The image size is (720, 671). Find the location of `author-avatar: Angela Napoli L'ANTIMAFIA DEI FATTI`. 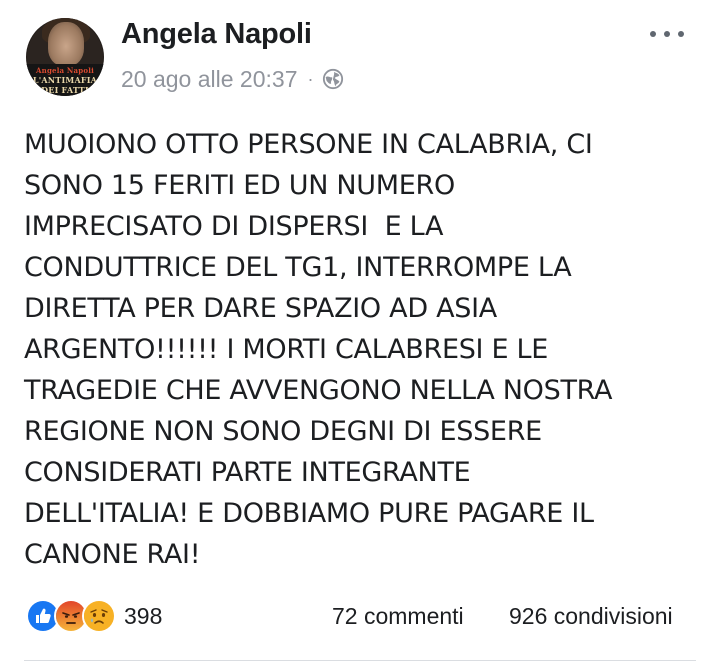

author-avatar: Angela Napoli L'ANTIMAFIA DEI FATTI is located at coordinates (65, 57).